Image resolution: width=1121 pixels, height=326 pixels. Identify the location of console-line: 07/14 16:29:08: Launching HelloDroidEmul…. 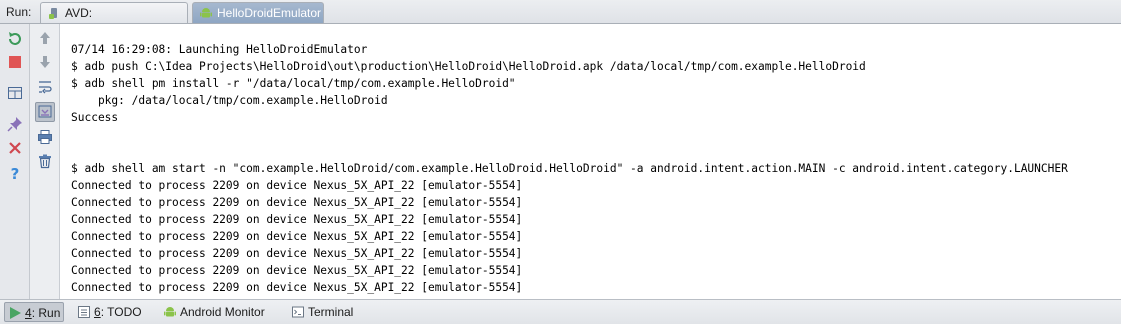
(219, 49).